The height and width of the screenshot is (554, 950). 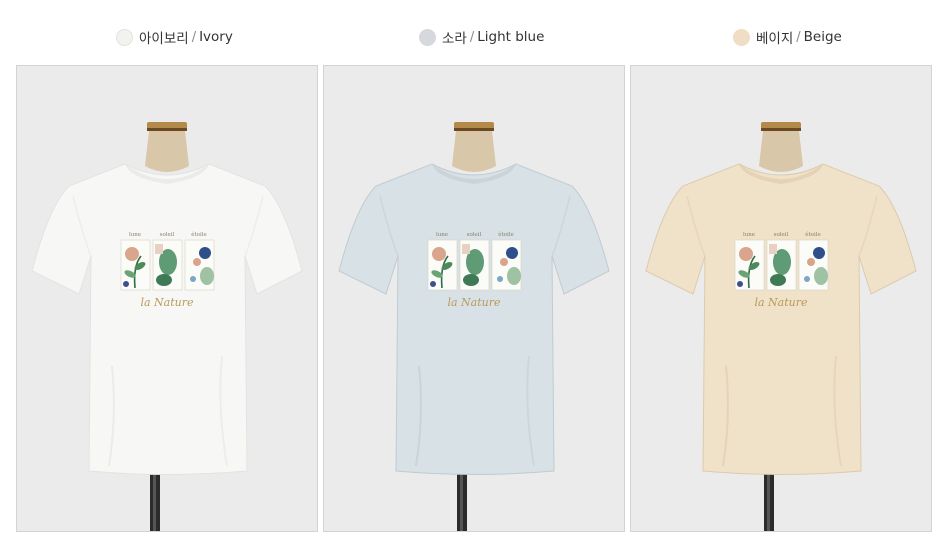 I want to click on color-option-ivory: 아이보리 / Ivory, so click(x=174, y=37).